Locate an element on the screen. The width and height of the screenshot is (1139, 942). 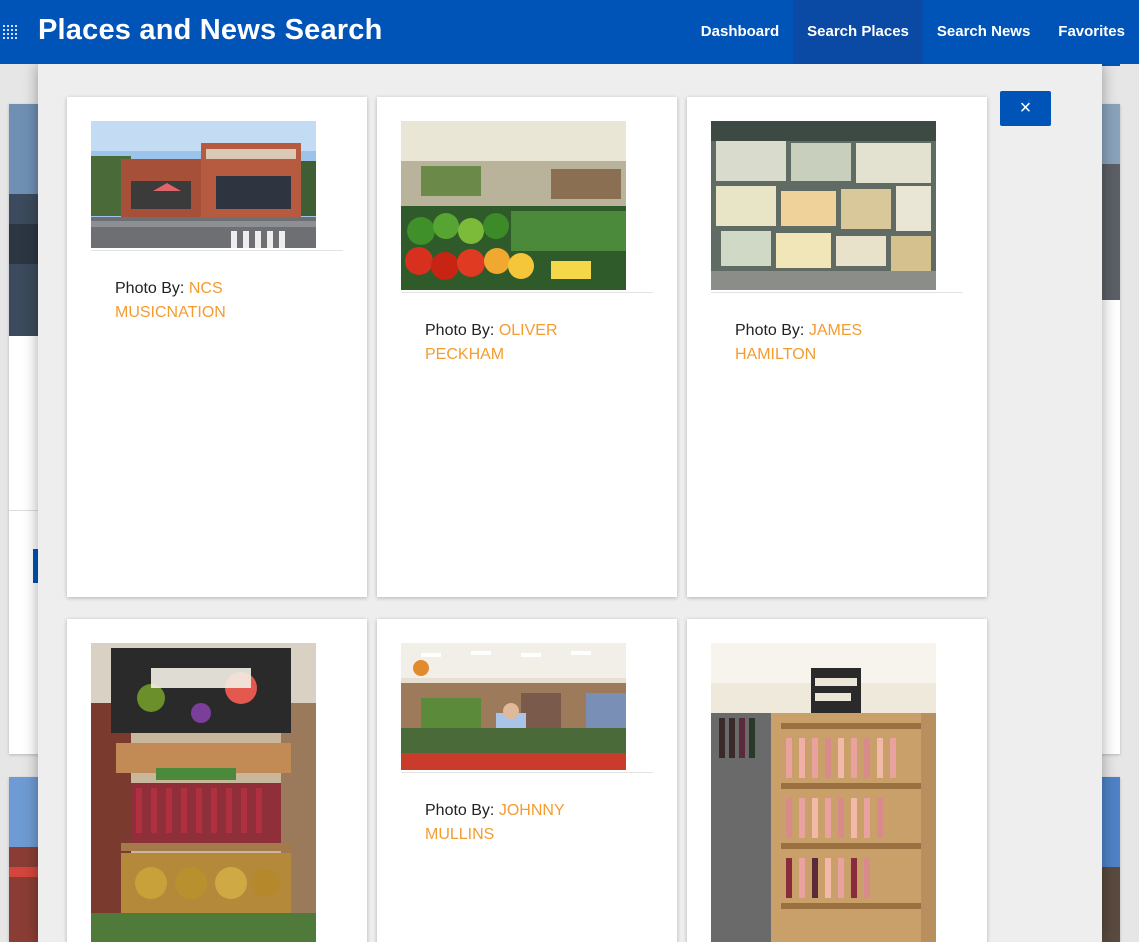
photo-credit: Photo By: JOHNNY MULLINS is located at coordinates (505, 823).